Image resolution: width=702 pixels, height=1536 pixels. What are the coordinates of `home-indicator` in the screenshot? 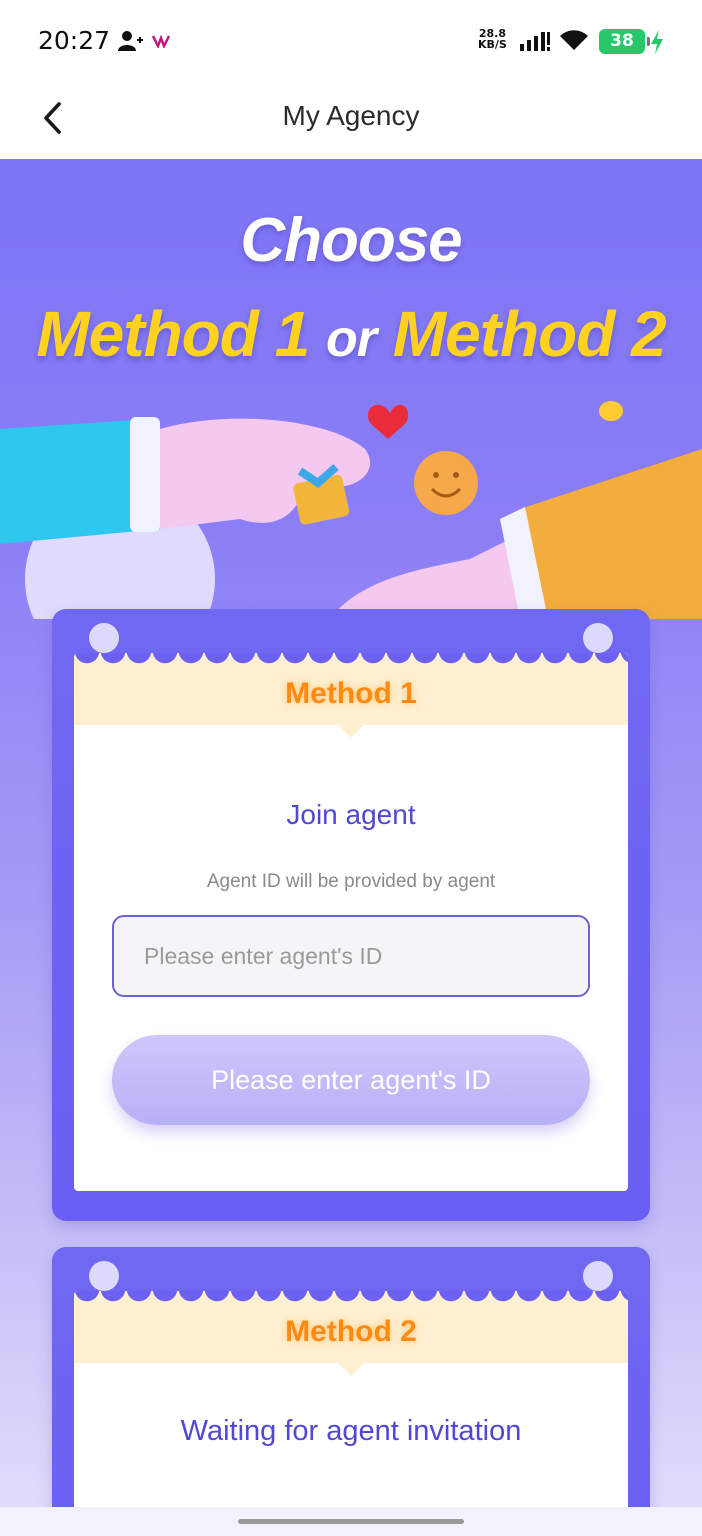 It's located at (351, 1521).